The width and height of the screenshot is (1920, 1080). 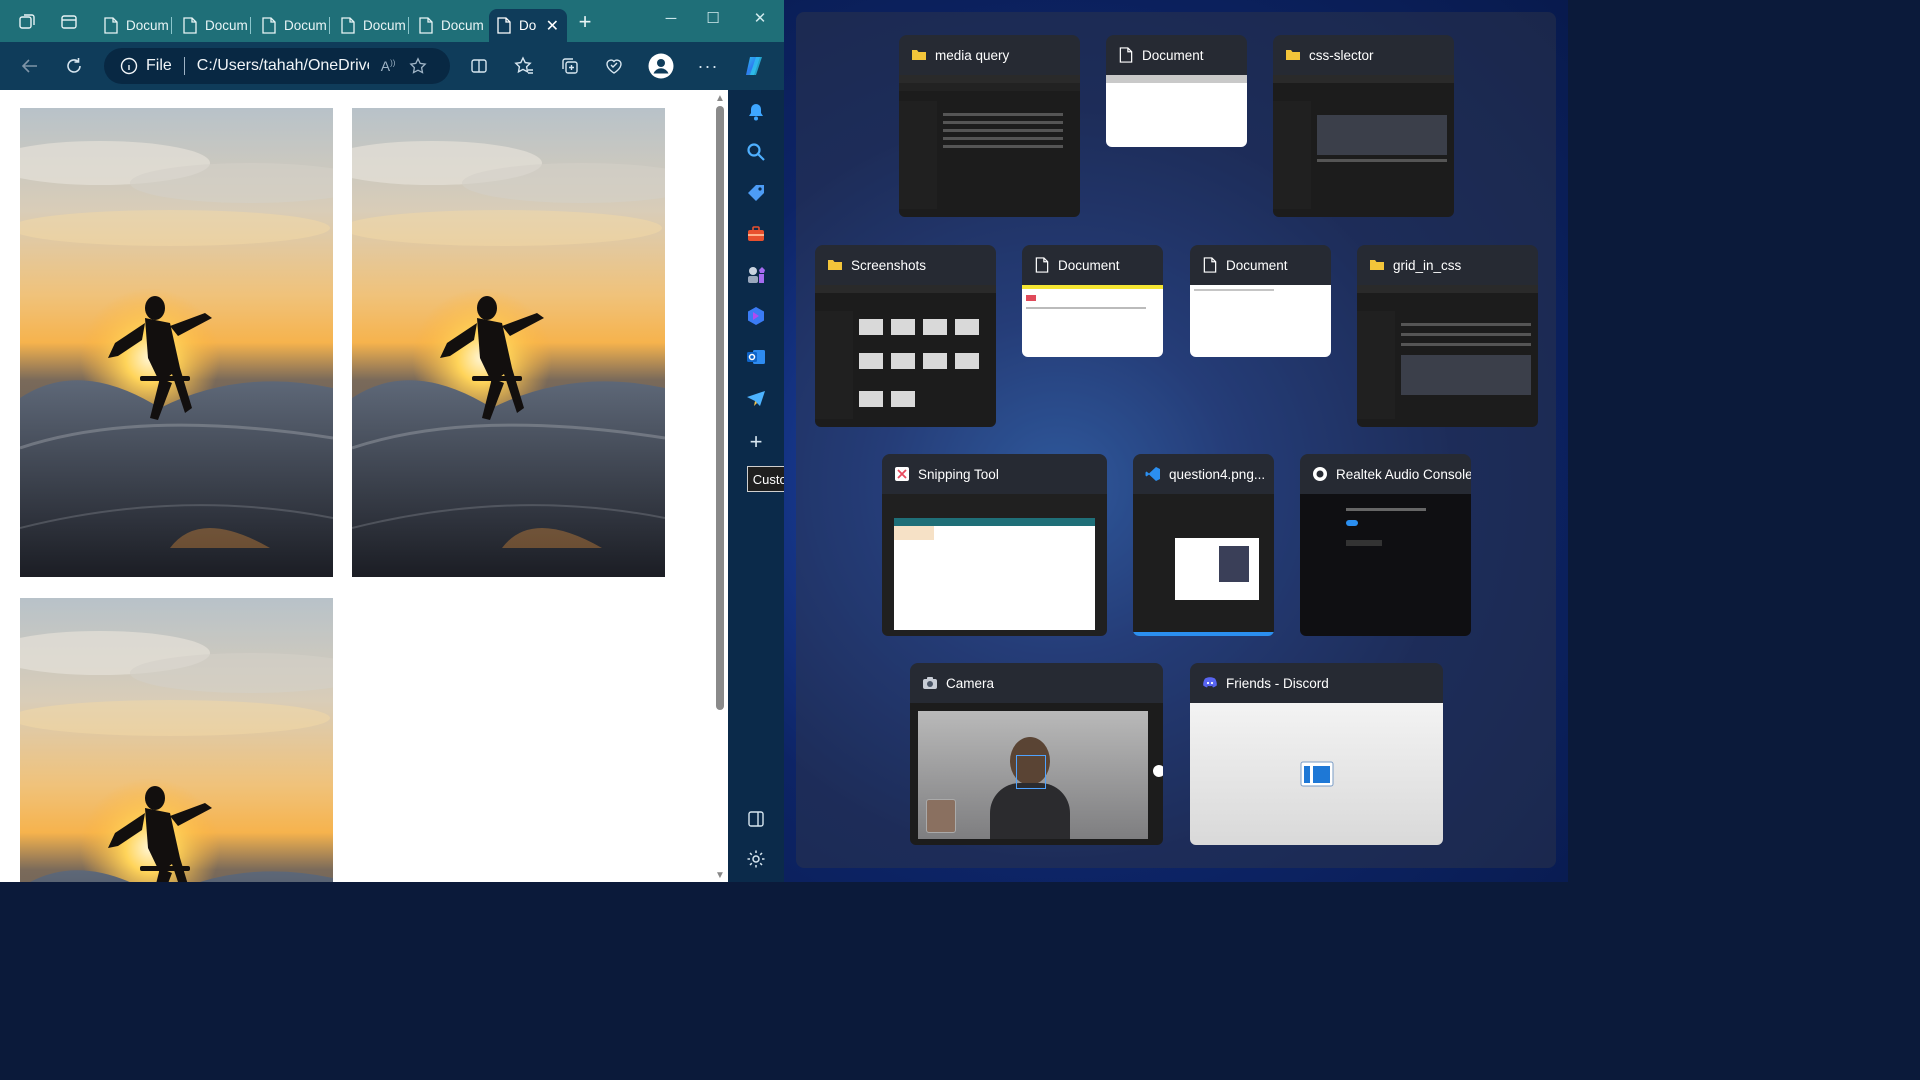 I want to click on telegram-plane-icon, so click(x=756, y=398).